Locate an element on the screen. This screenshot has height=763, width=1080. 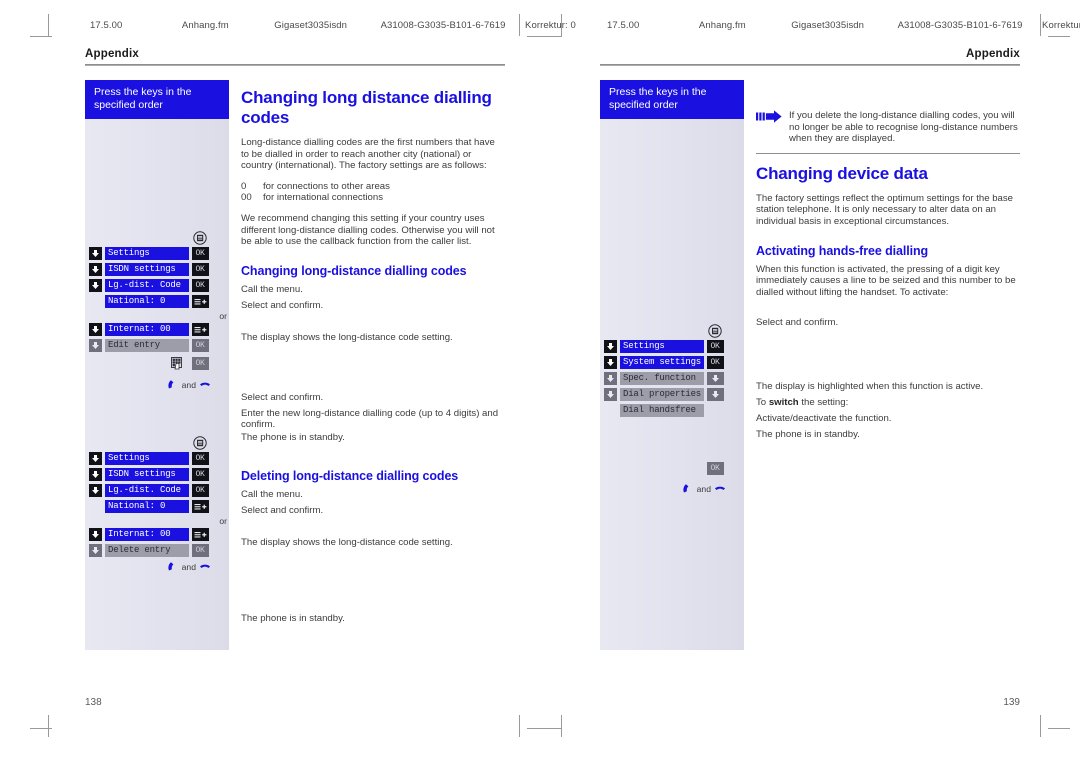
step-lg-dist-code: Lg.-dist. Code OK is located at coordinates (157, 285).